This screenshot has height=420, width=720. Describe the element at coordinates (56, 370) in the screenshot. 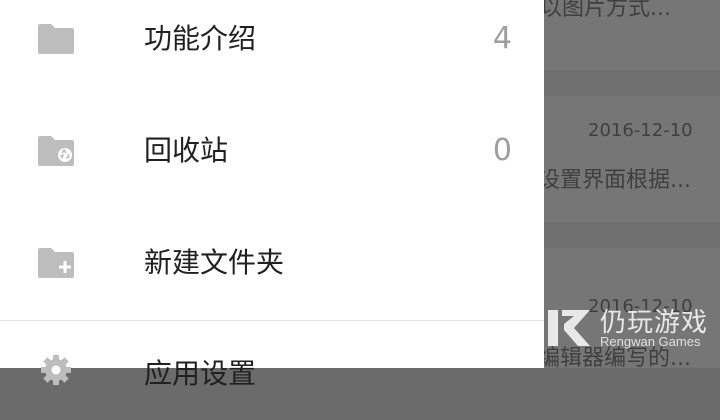

I see `gear-icon` at that location.